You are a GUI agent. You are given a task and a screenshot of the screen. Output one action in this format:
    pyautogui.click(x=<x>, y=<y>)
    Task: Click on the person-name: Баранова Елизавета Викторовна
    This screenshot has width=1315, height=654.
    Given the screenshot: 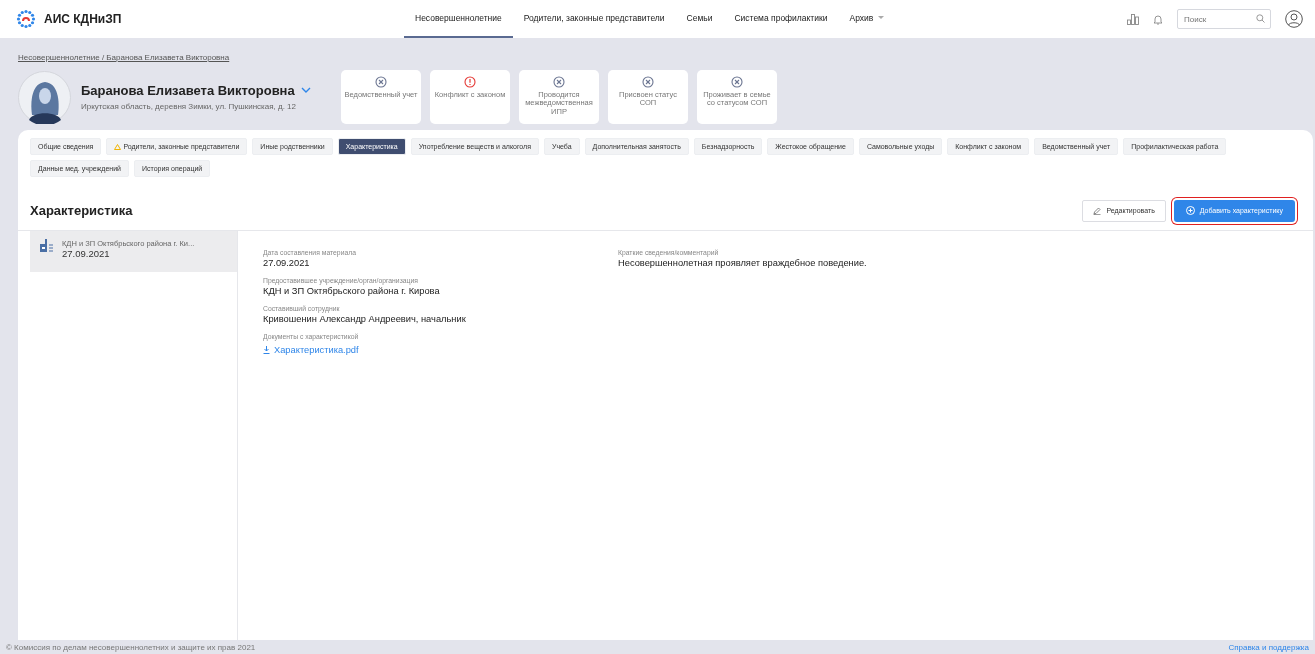 What is the action you would take?
    pyautogui.click(x=188, y=90)
    